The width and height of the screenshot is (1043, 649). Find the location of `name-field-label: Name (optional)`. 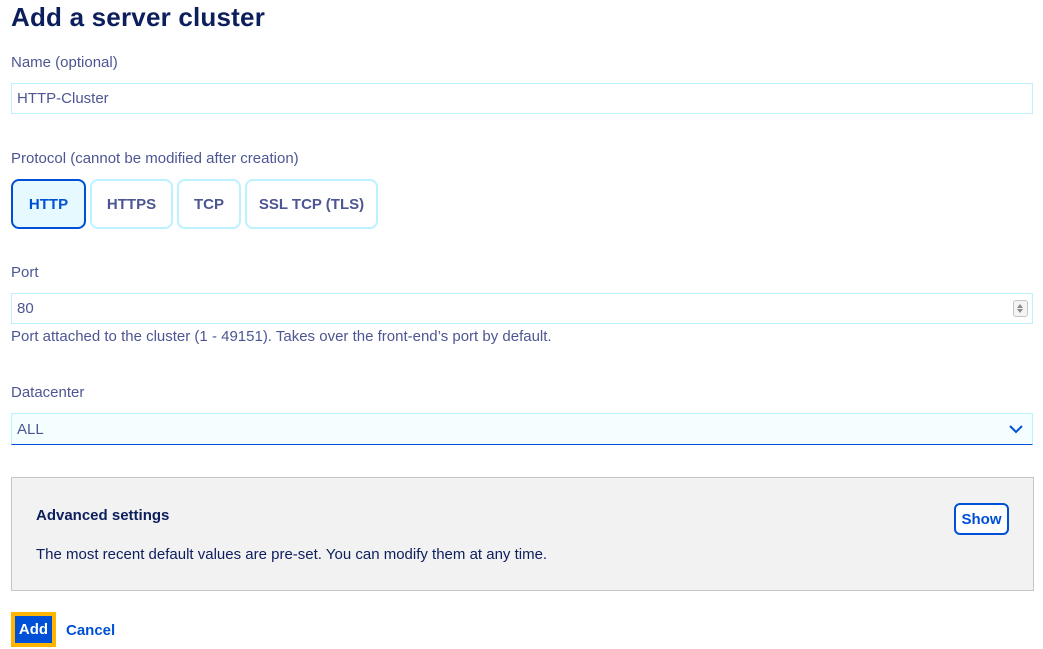

name-field-label: Name (optional) is located at coordinates (64, 62).